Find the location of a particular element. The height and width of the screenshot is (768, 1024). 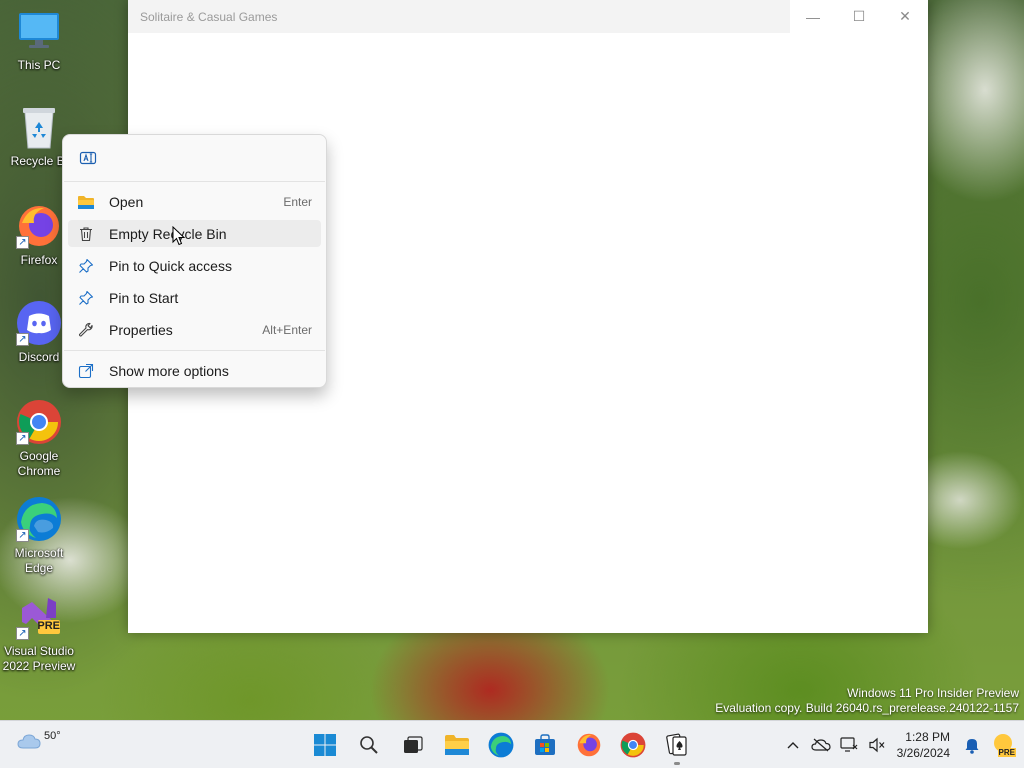

menu-item-open: Open Enter is located at coordinates (194, 201).